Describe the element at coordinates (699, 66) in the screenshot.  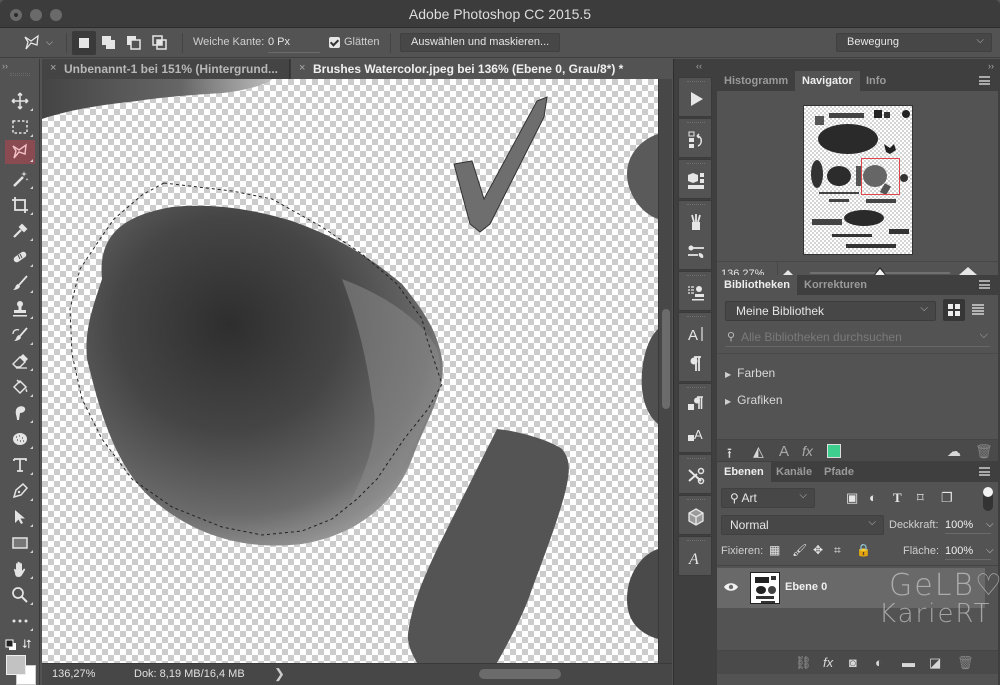
I see `collapse-dock-icon: ‹‹` at that location.